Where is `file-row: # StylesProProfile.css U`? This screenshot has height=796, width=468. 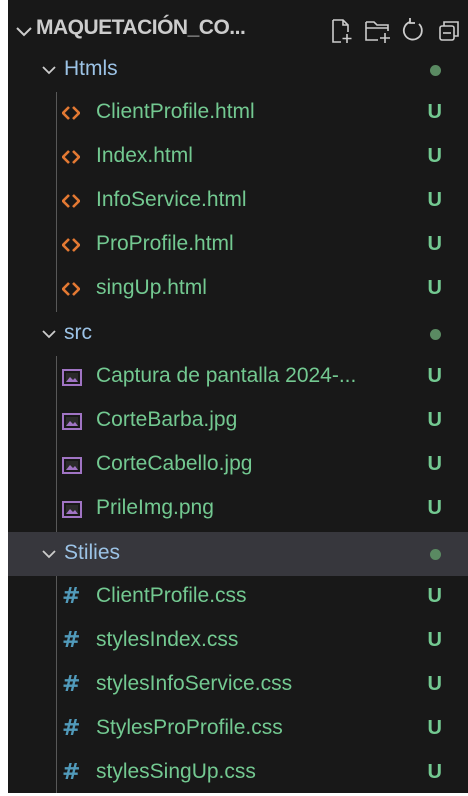
file-row: # StylesProProfile.css U is located at coordinates (238, 730).